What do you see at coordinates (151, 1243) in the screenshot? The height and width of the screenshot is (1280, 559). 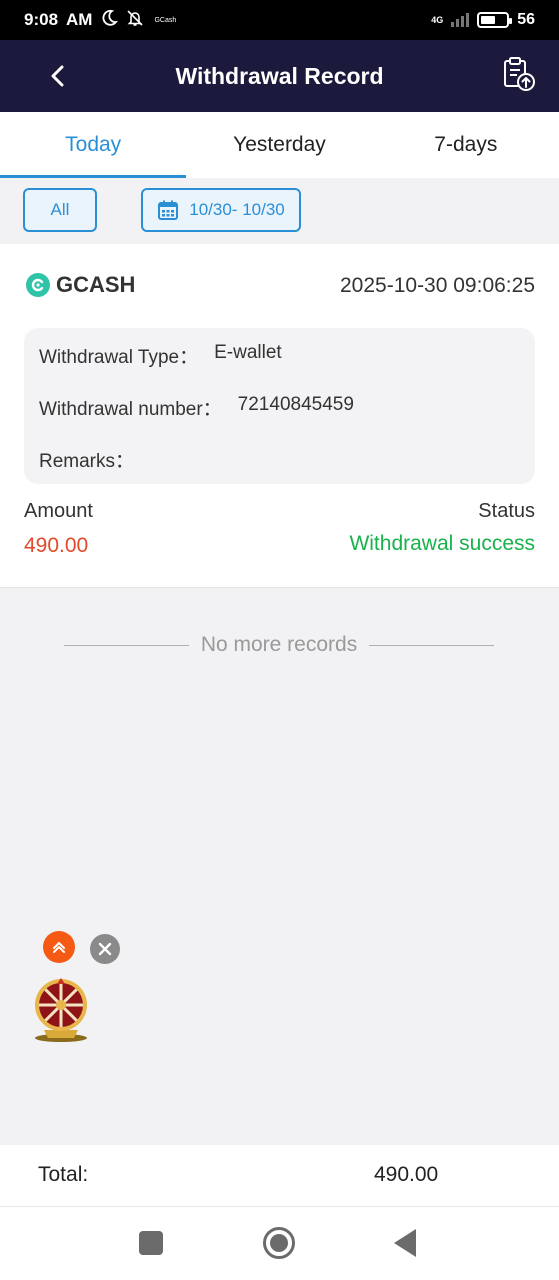 I see `recents-square-icon` at bounding box center [151, 1243].